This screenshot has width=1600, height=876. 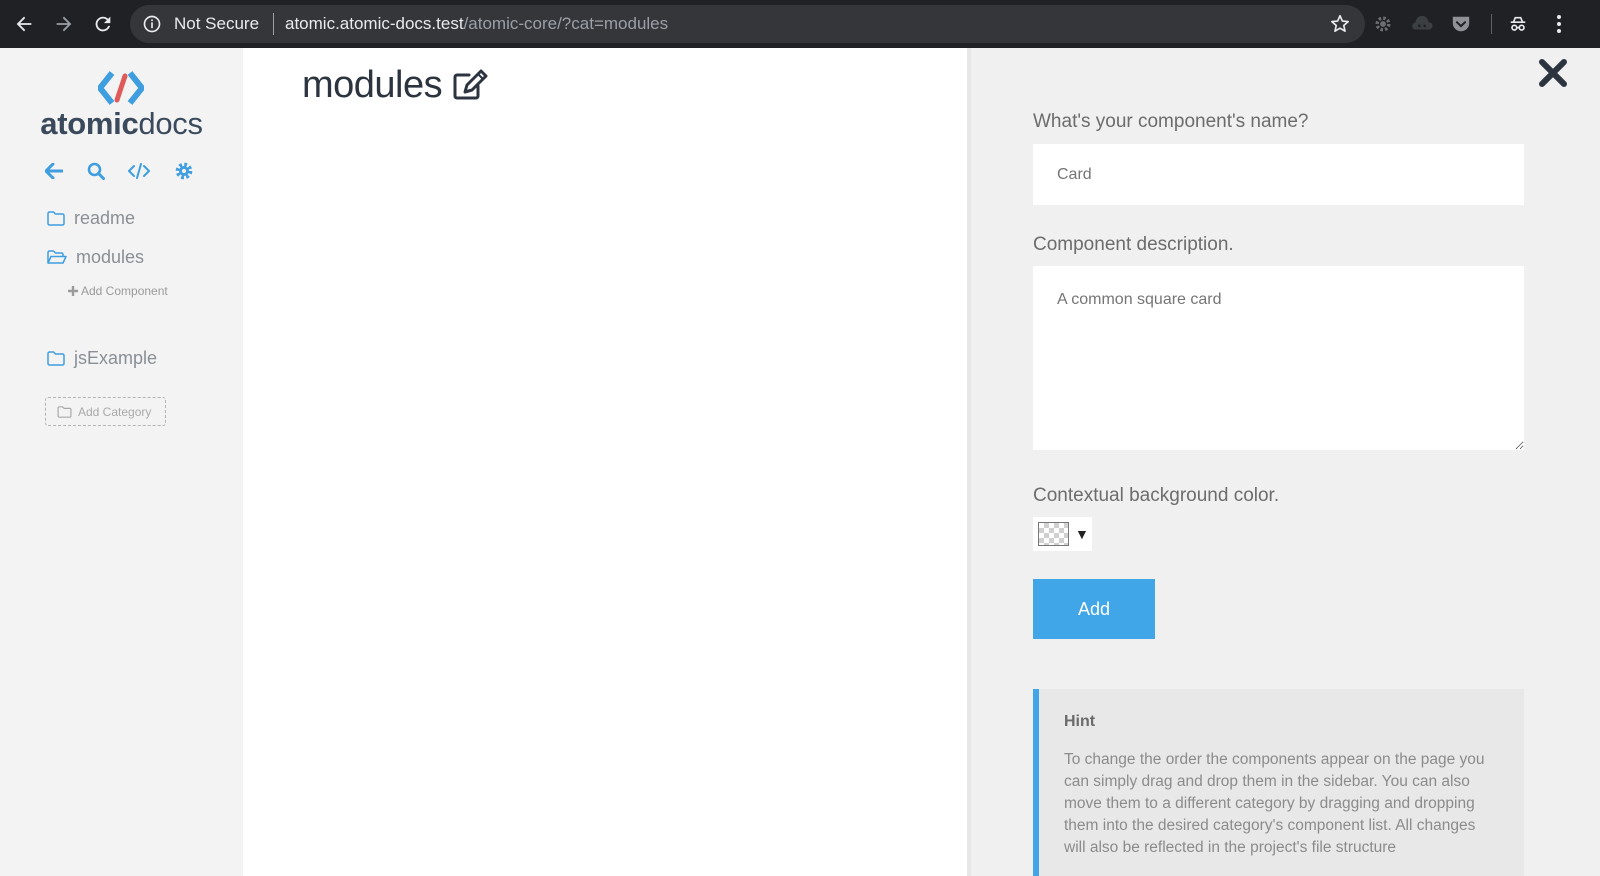 I want to click on background-color-picker: ▼, so click(x=1062, y=534).